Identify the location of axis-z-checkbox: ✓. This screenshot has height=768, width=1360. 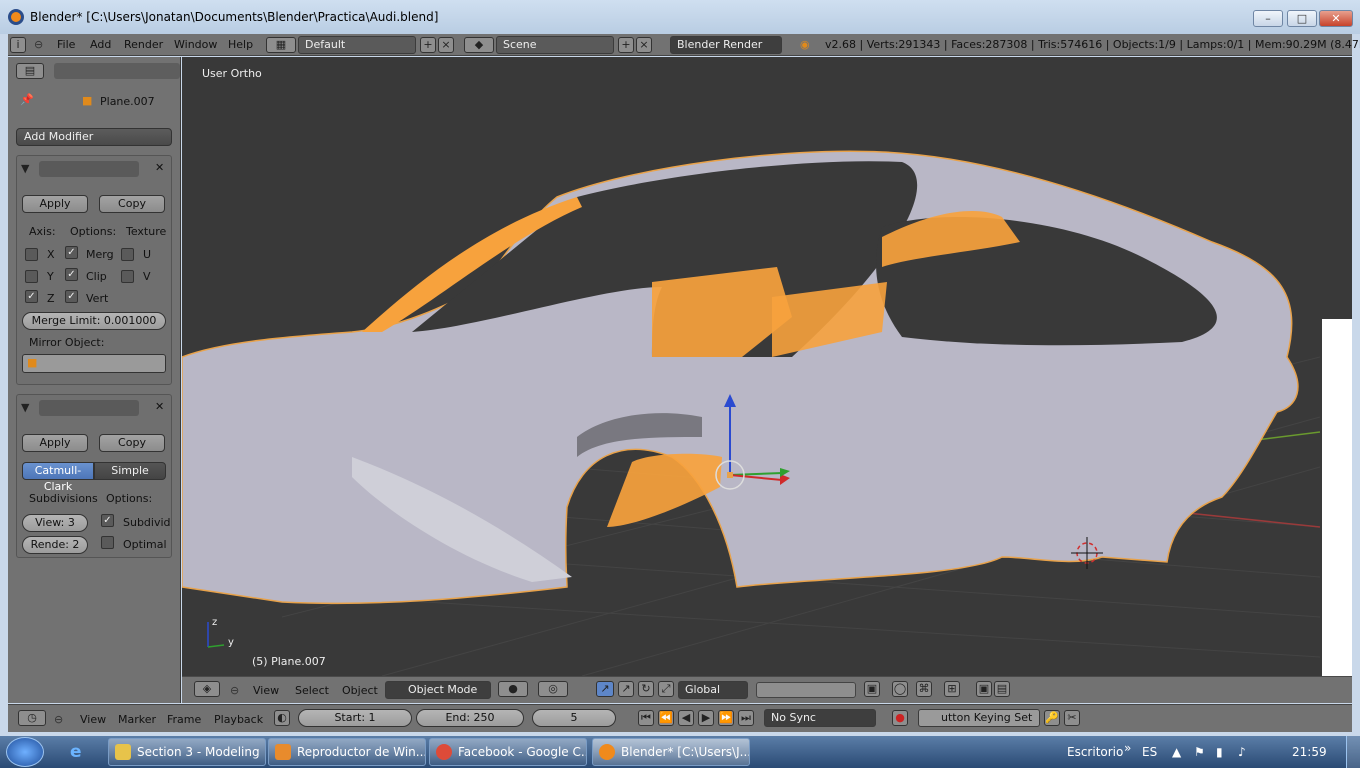
(31, 296).